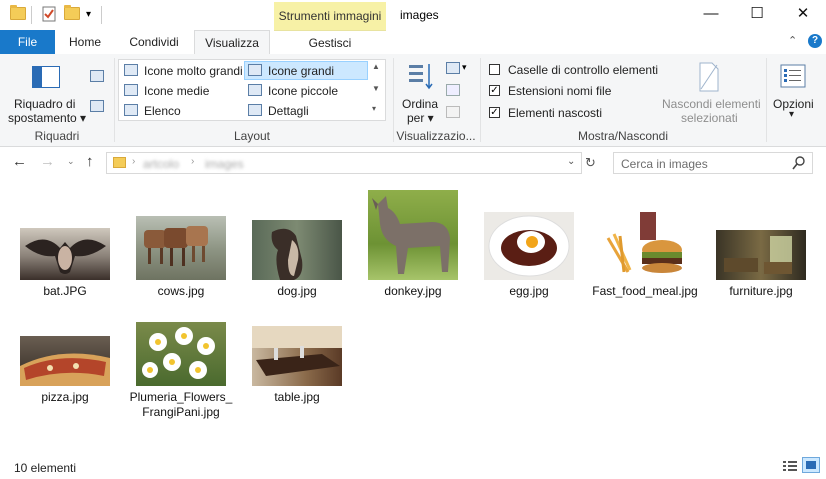 The height and width of the screenshot is (479, 826). What do you see at coordinates (85, 42) in the screenshot?
I see `tab-home: Home` at bounding box center [85, 42].